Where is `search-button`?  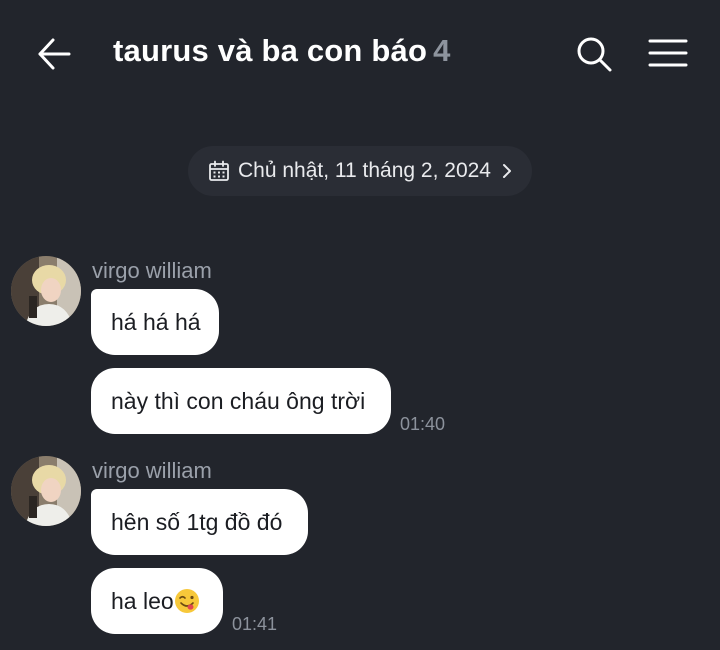
search-button is located at coordinates (594, 54).